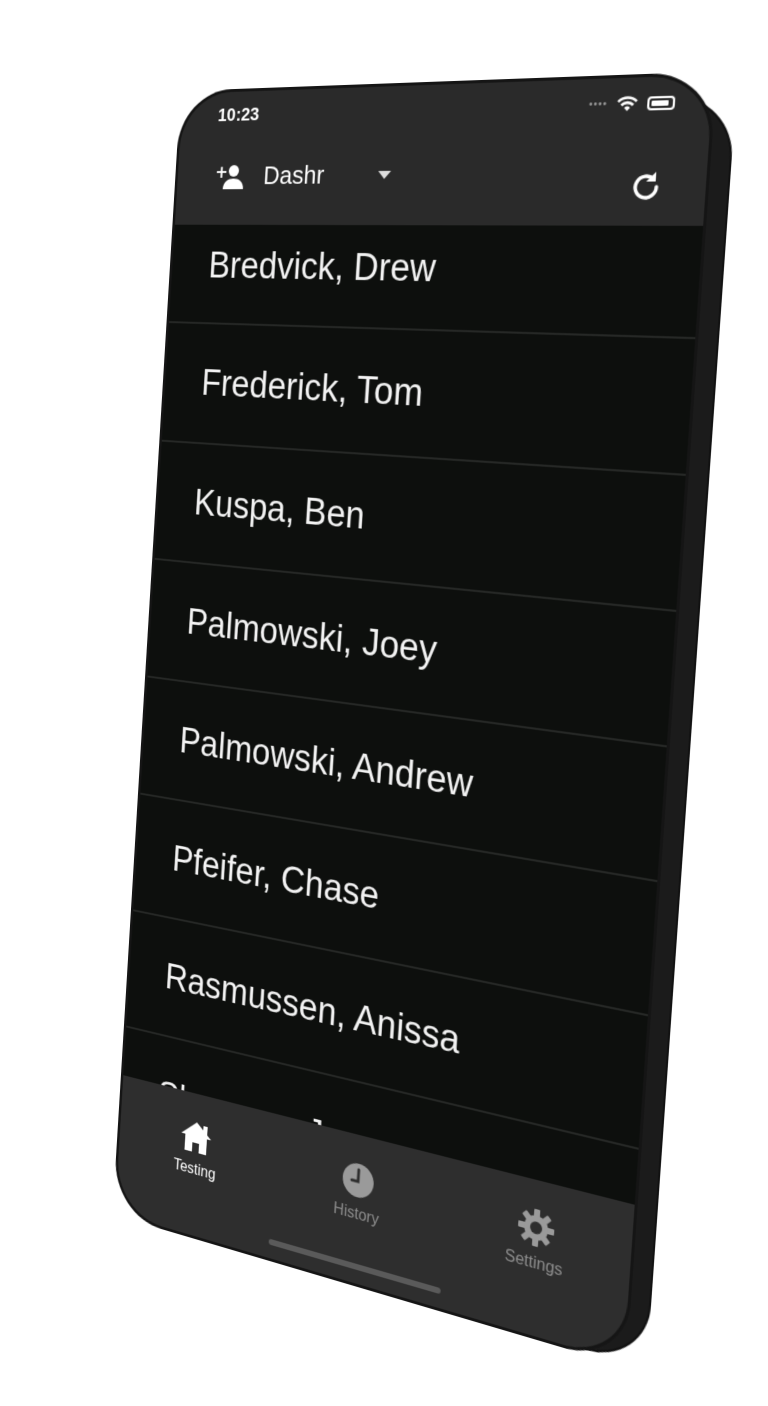 The height and width of the screenshot is (1406, 768). I want to click on status-time: 10:23, so click(238, 115).